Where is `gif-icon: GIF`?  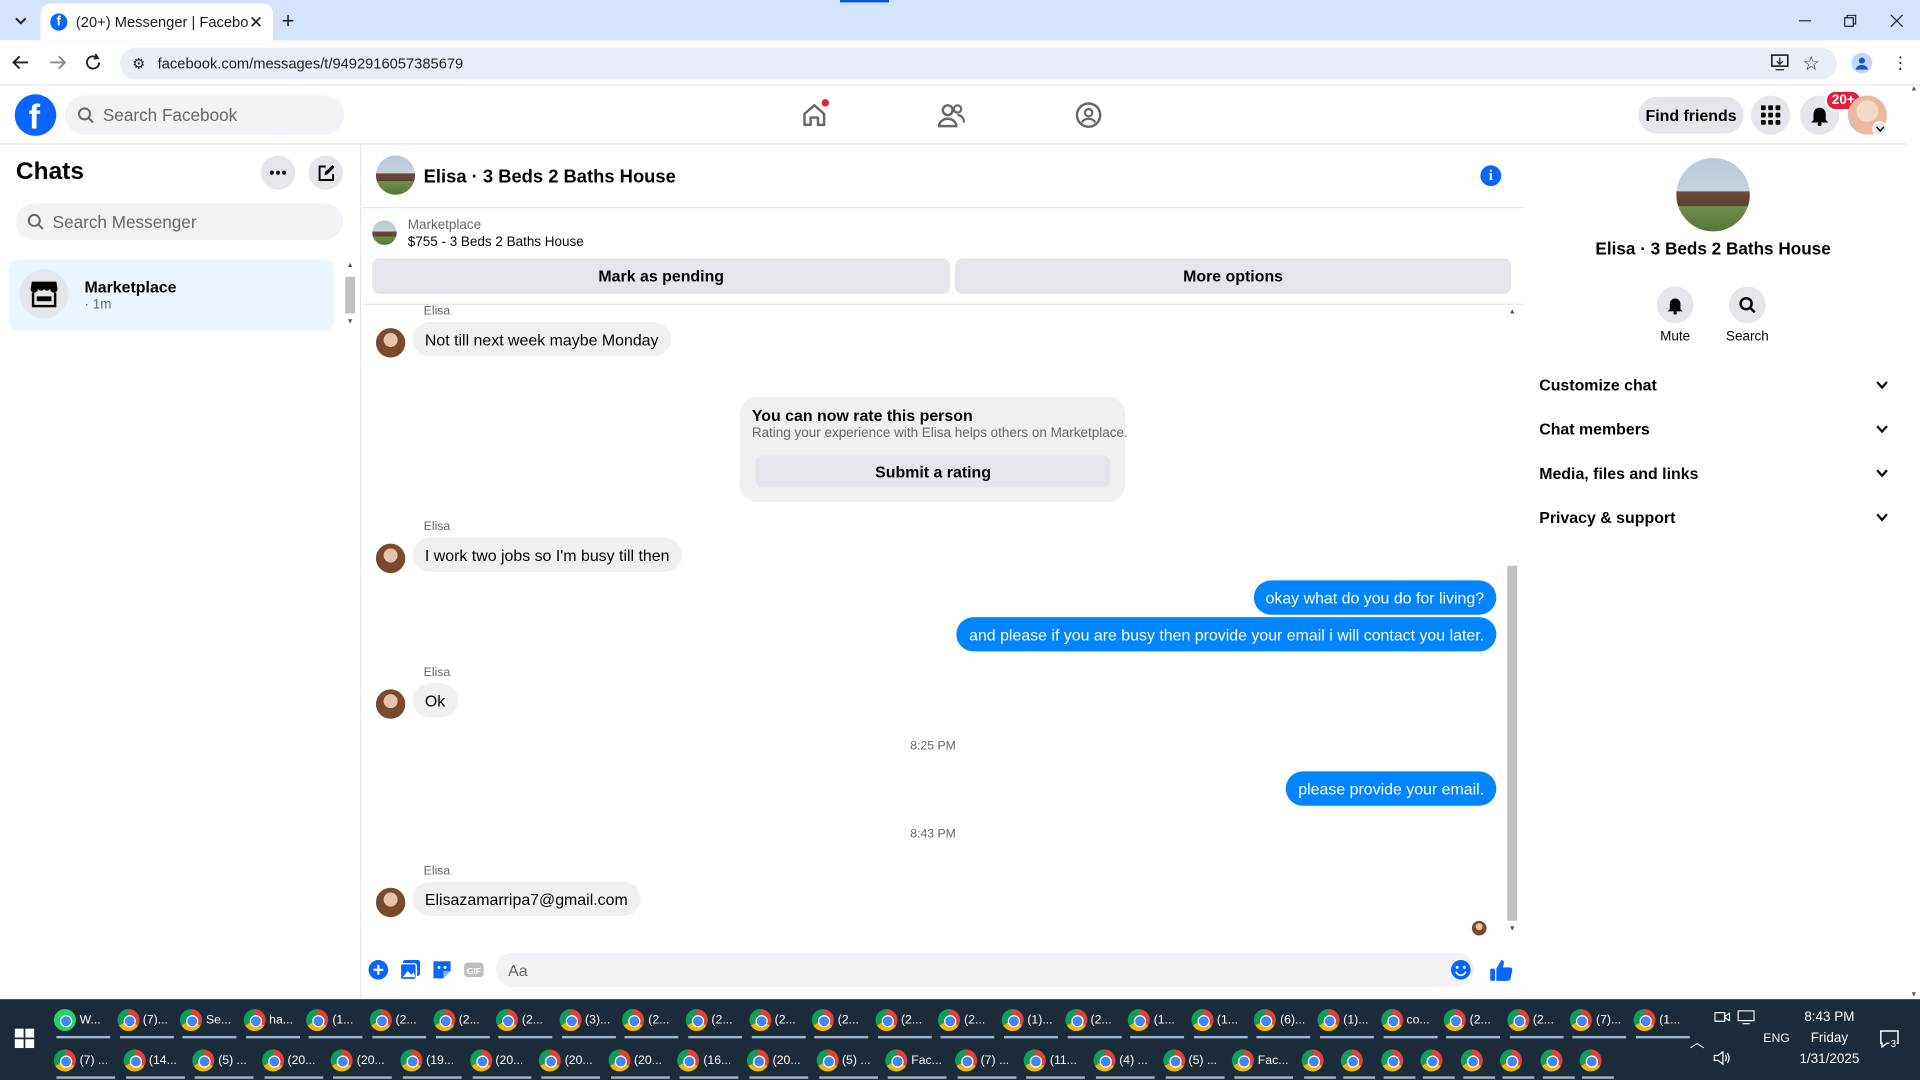
gif-icon: GIF is located at coordinates (474, 970).